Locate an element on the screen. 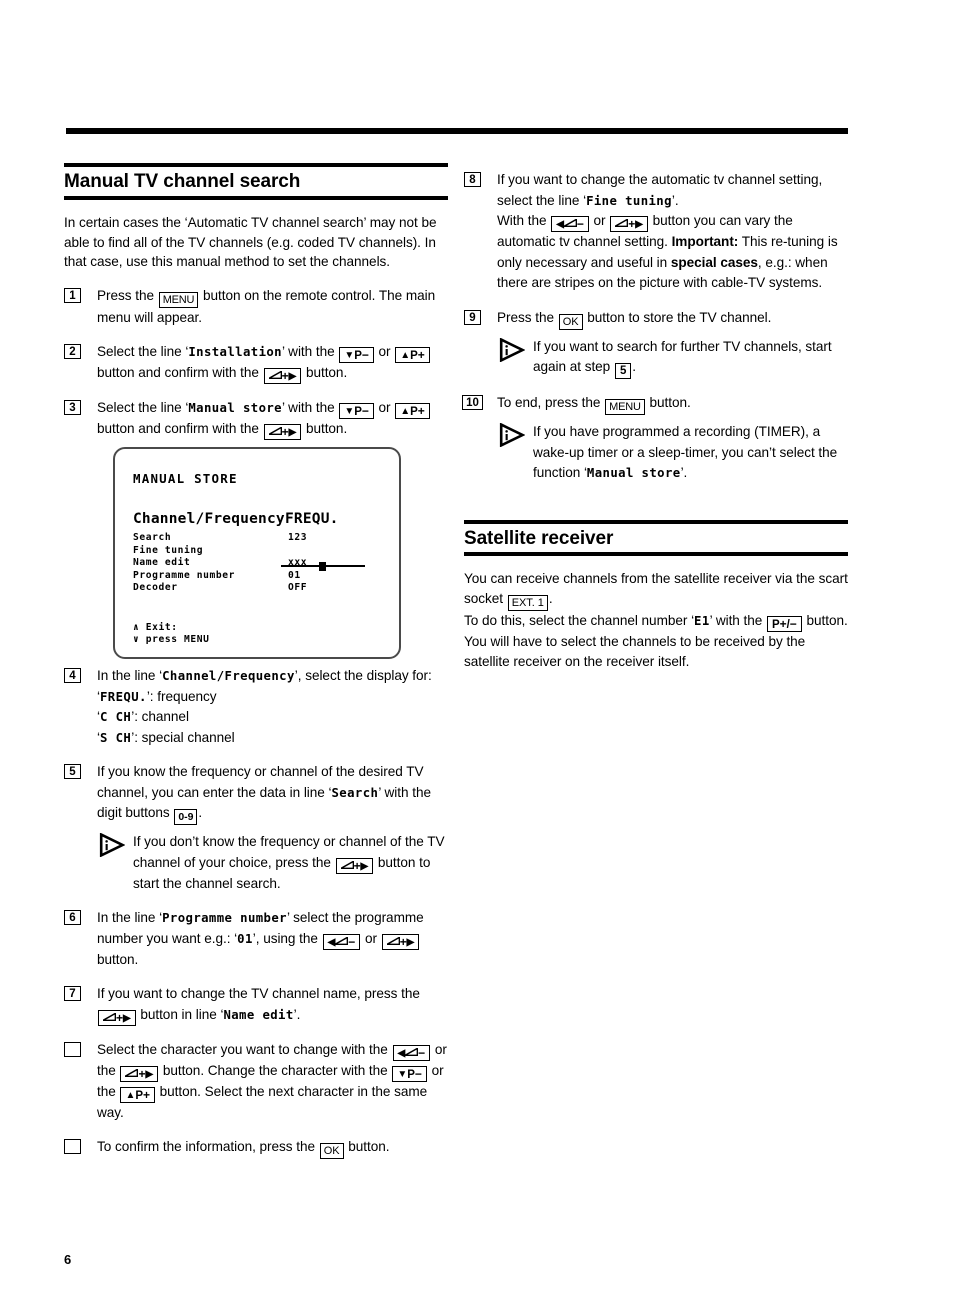 The image size is (954, 1302). step-9-text-b: button to store the TV channel. is located at coordinates (677, 317).